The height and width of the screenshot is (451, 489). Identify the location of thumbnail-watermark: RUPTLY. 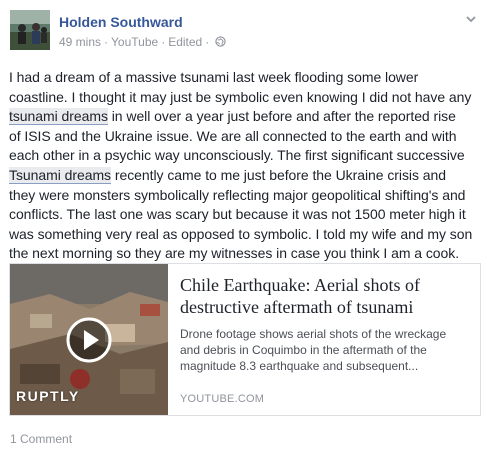
(48, 396).